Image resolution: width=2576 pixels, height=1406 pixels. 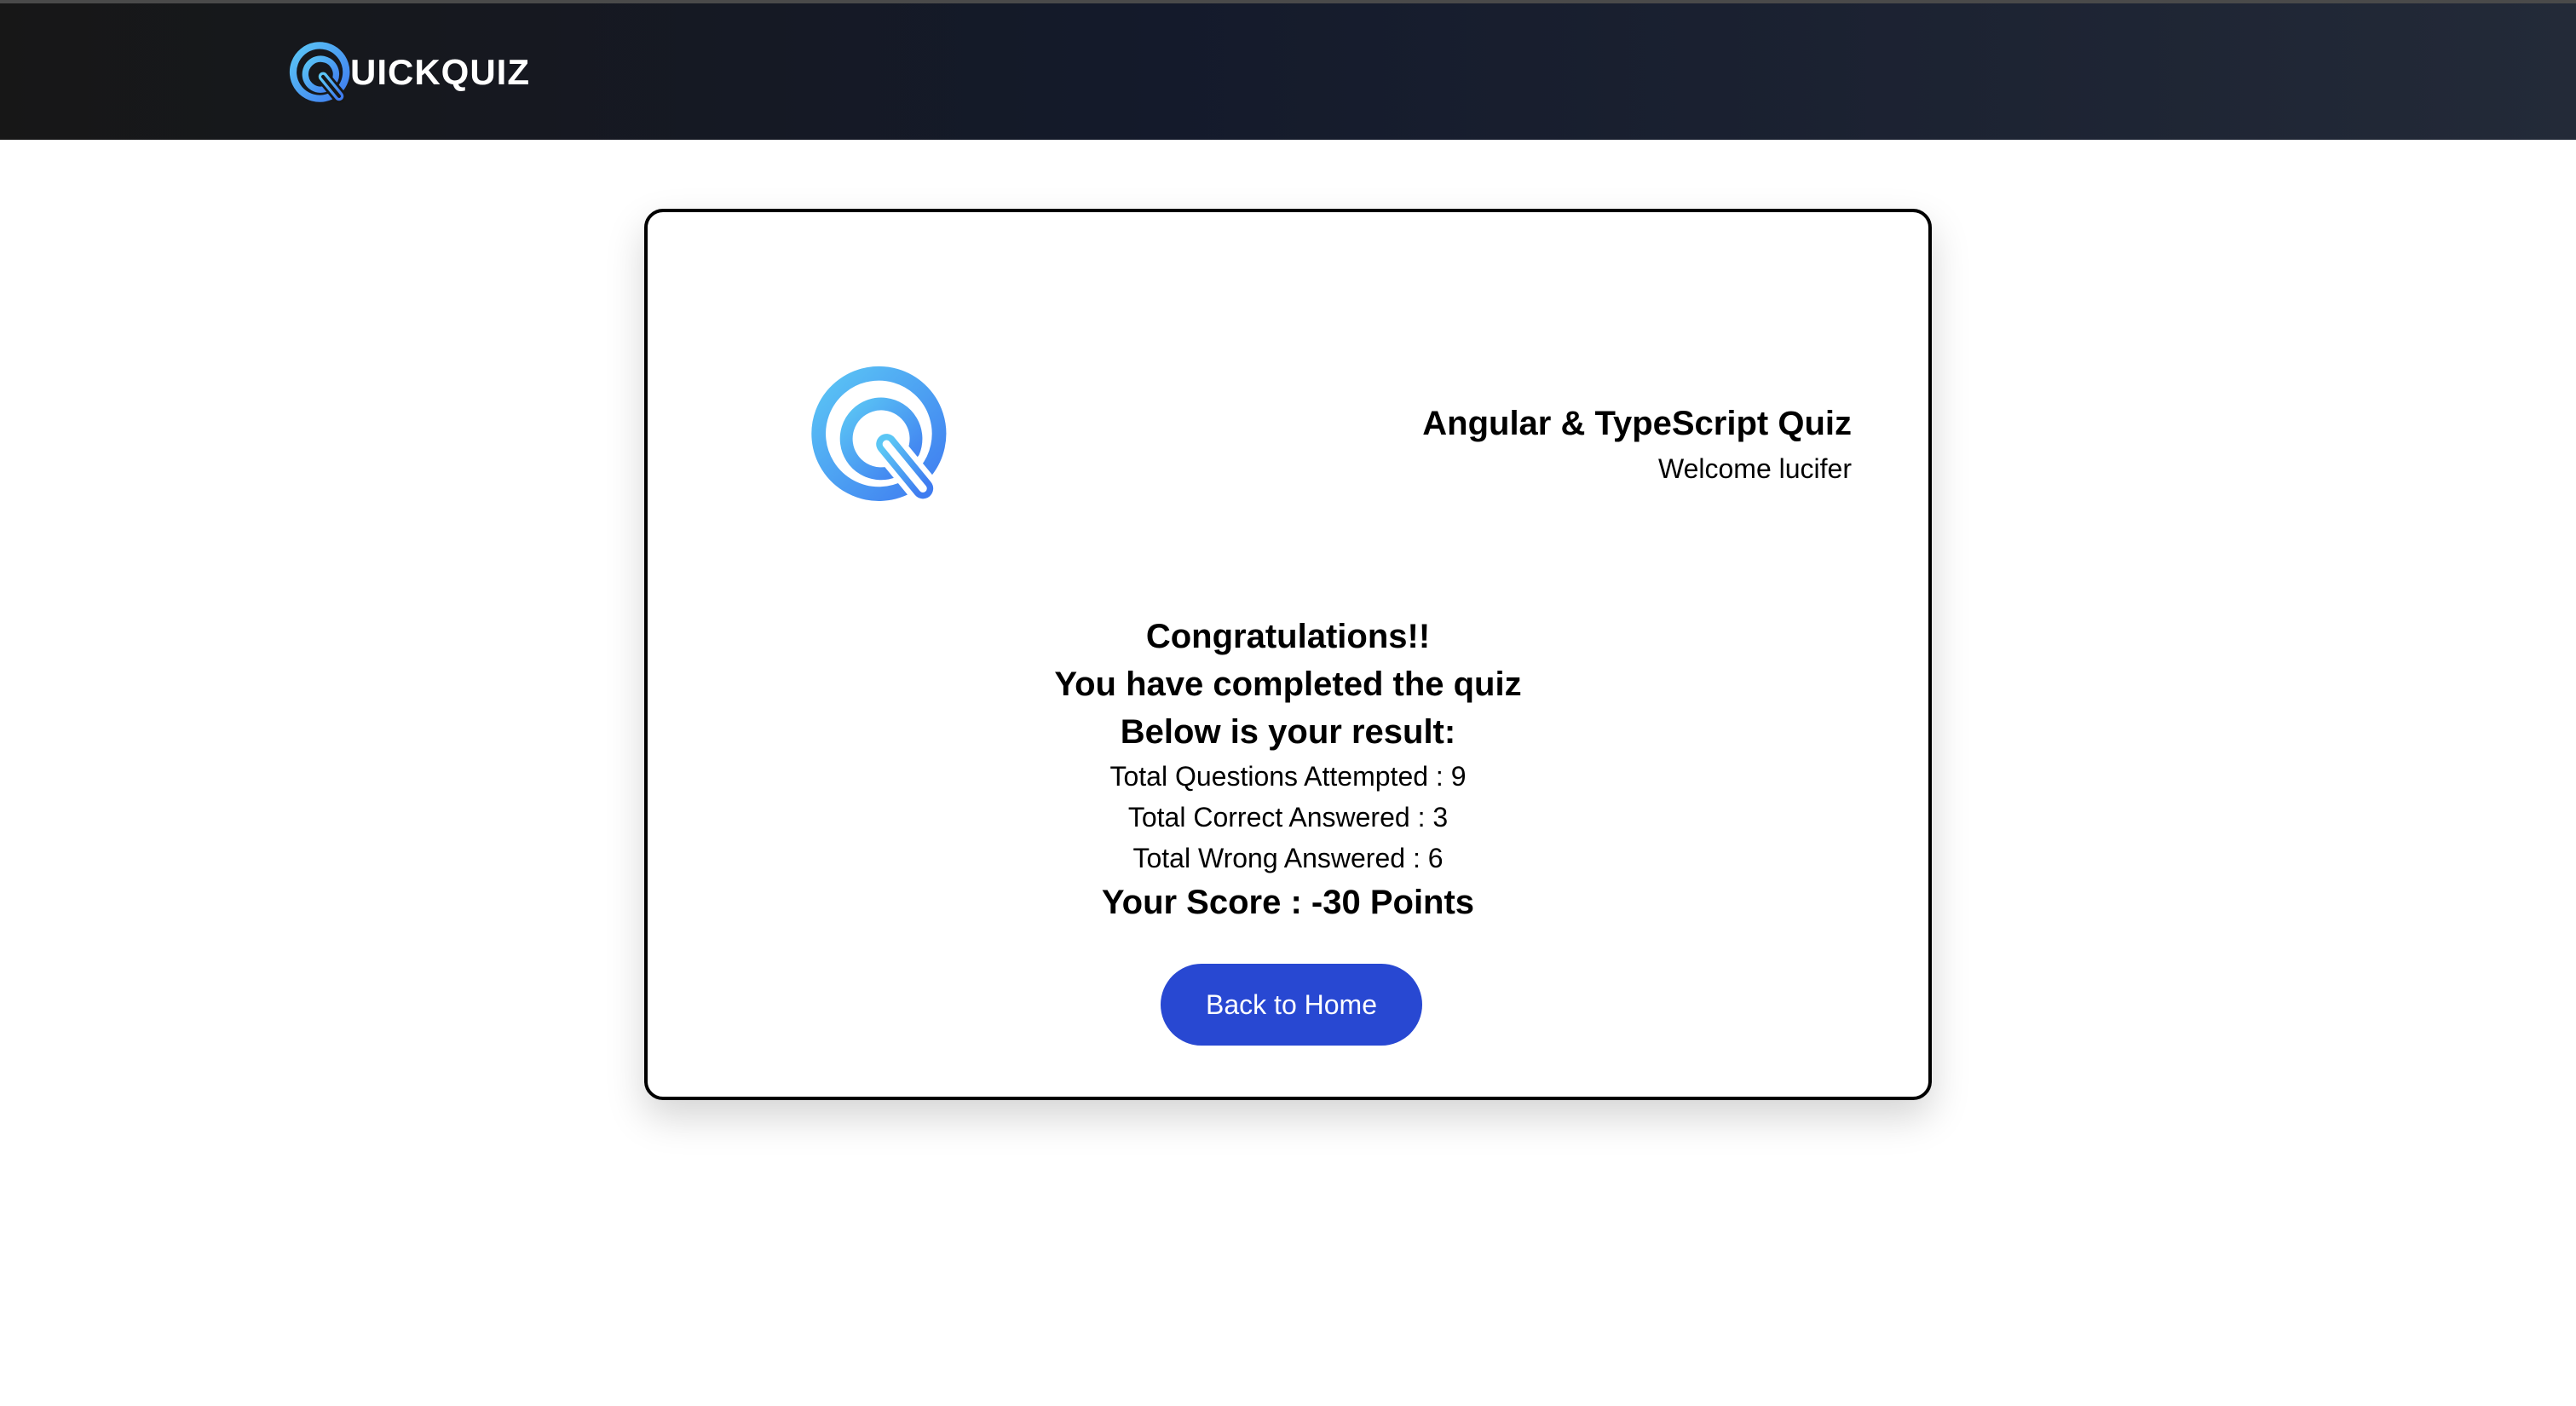 What do you see at coordinates (1288, 70) in the screenshot?
I see `top-navigation-bar: UICKQUIZ` at bounding box center [1288, 70].